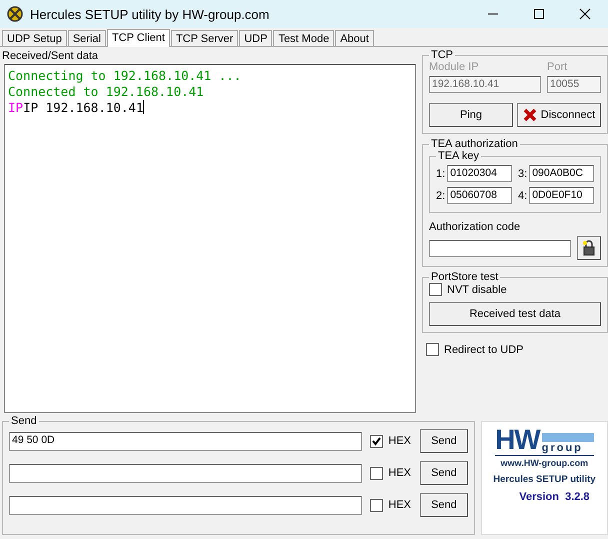 This screenshot has width=608, height=539. Describe the element at coordinates (561, 173) in the screenshot. I see `key-field: 090A0B0C` at that location.